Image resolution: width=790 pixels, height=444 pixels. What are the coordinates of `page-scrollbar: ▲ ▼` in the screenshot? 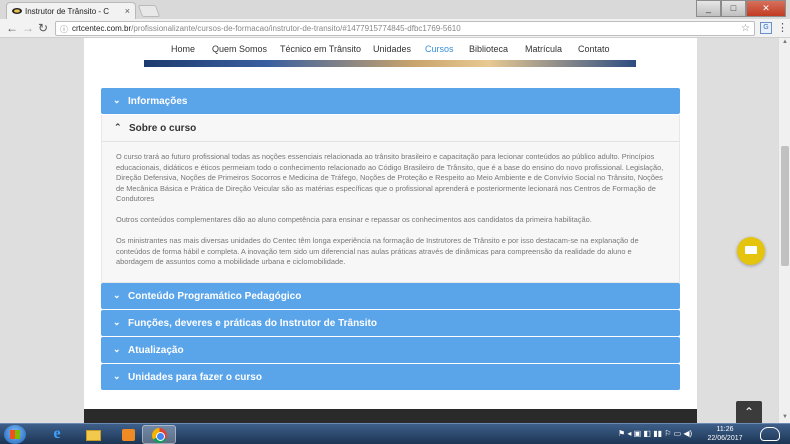 It's located at (784, 230).